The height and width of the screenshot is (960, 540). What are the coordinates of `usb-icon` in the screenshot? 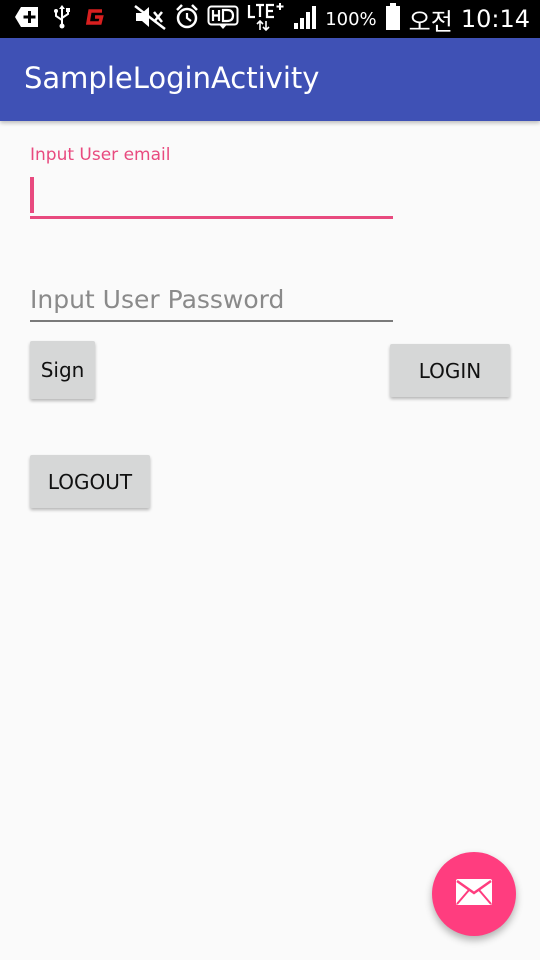 It's located at (62, 19).